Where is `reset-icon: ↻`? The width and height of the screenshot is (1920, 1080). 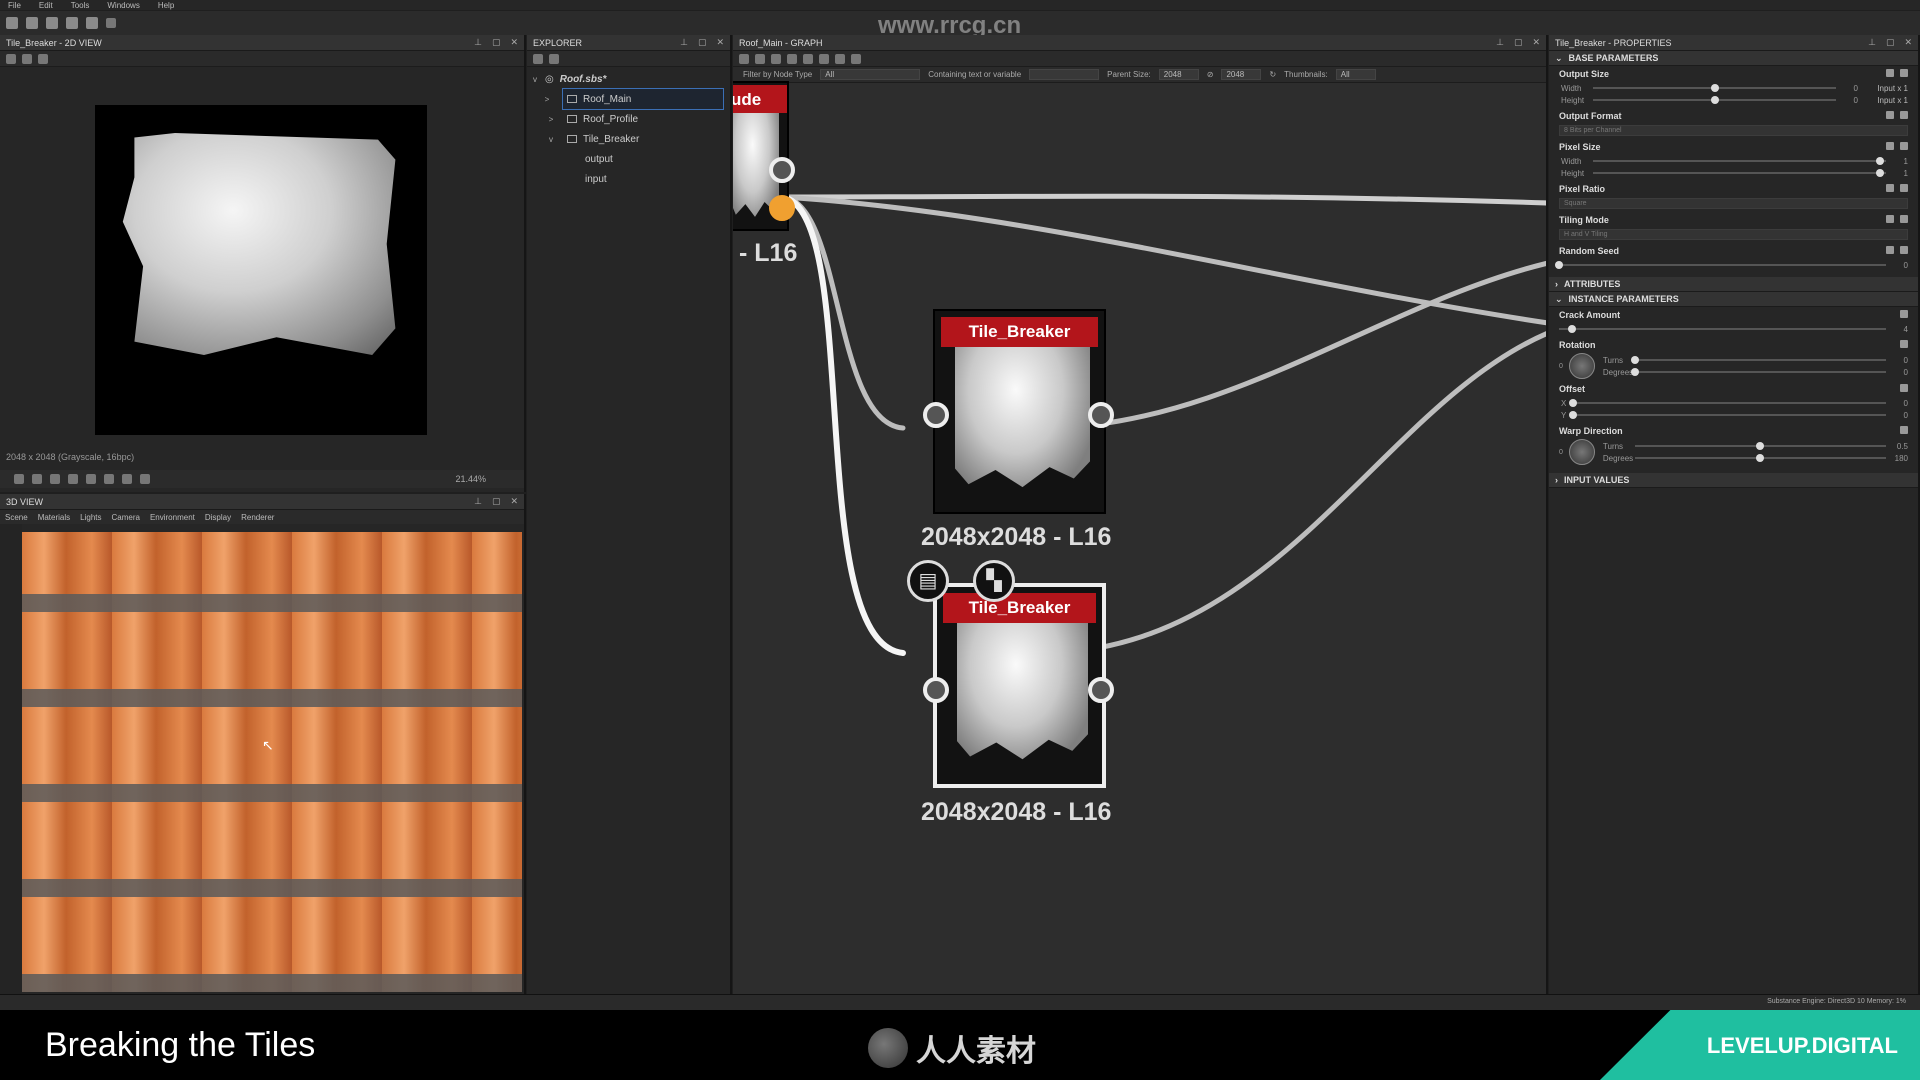
reset-icon: ↻ is located at coordinates (1272, 74).